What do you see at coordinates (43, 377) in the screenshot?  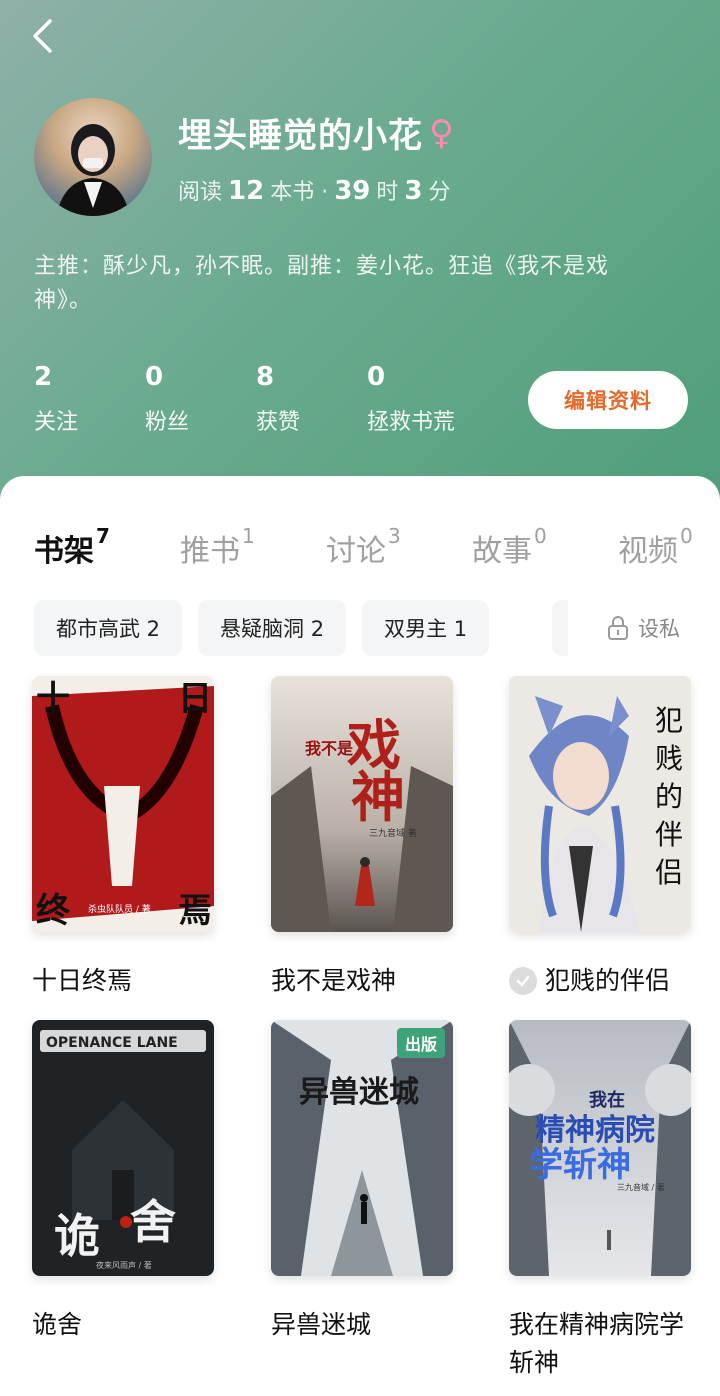 I see `stat-value: 2` at bounding box center [43, 377].